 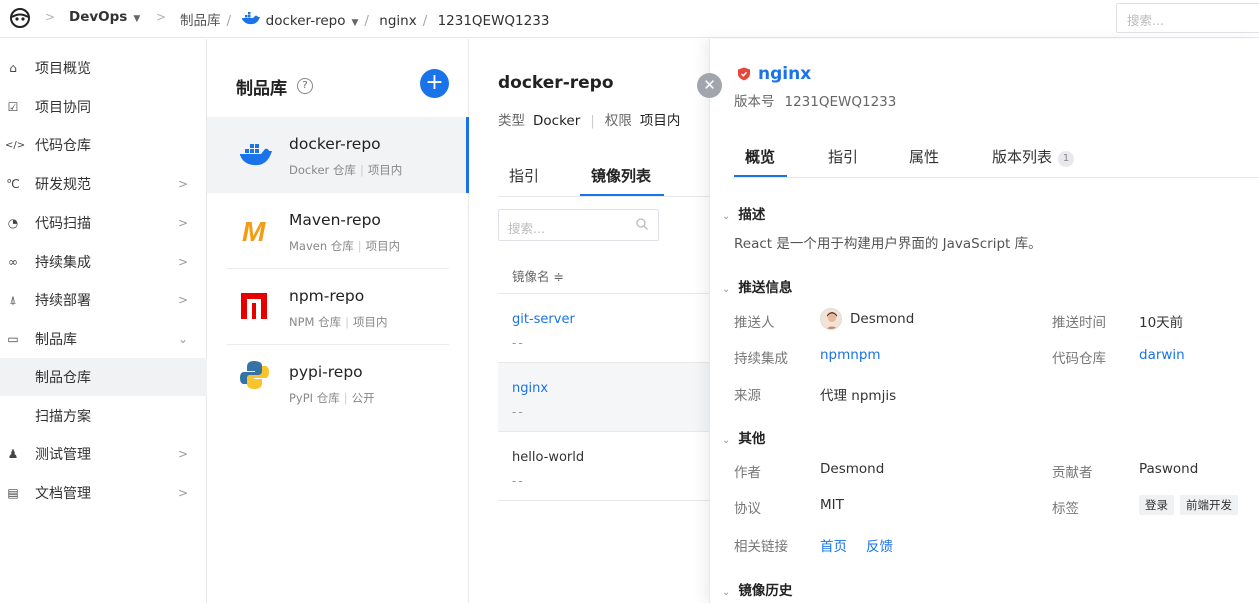 I want to click on svg-text: M, so click(x=254, y=230).